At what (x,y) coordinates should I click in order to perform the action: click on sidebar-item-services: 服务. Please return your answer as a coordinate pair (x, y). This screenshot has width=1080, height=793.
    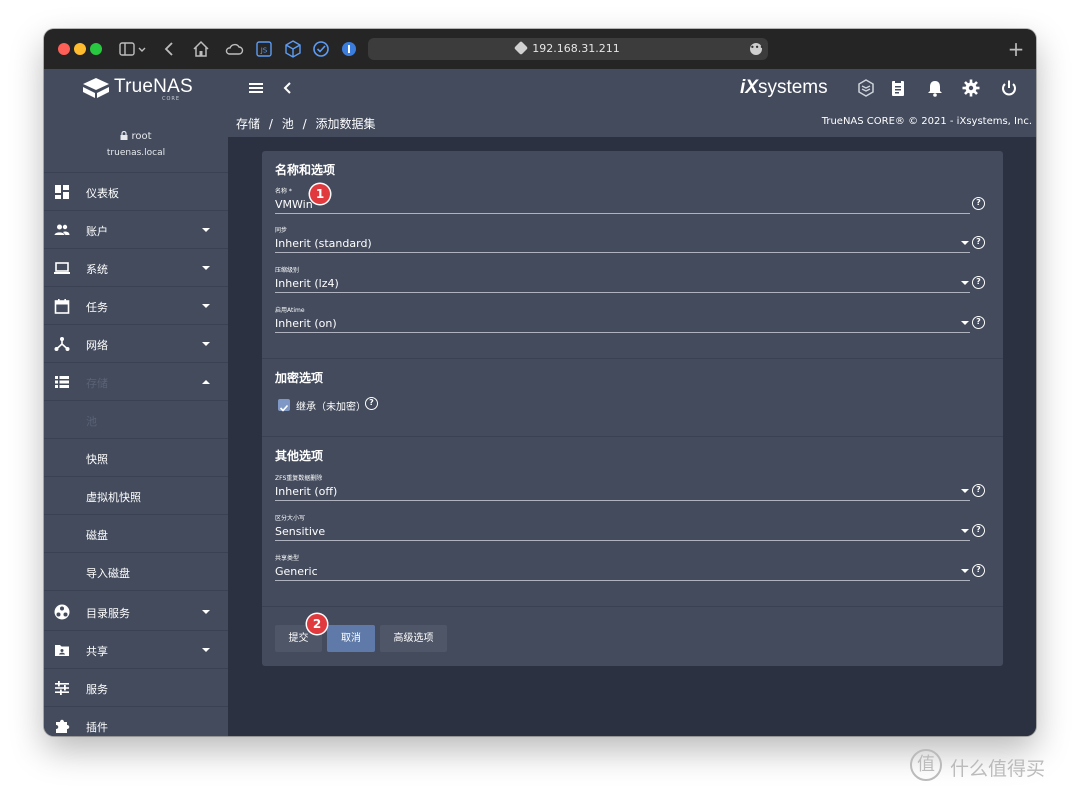
    Looking at the image, I should click on (136, 688).